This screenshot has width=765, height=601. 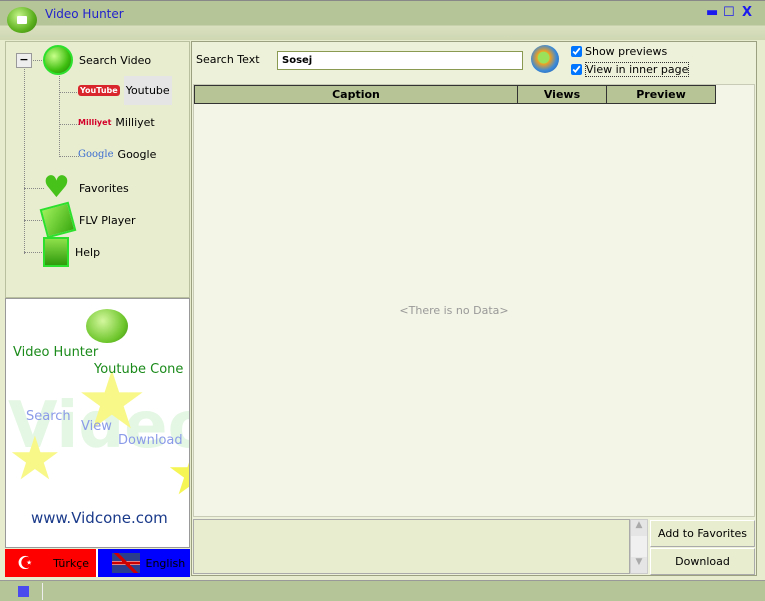 What do you see at coordinates (702, 533) in the screenshot?
I see `add-to-favorites-button: Add to Favorites` at bounding box center [702, 533].